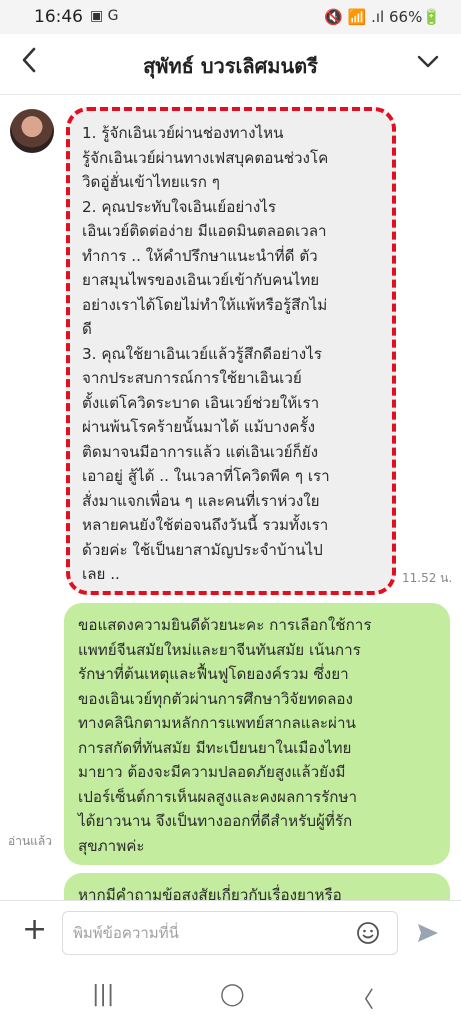 Image resolution: width=461 pixels, height=1024 pixels. What do you see at coordinates (34, 930) in the screenshot?
I see `plus-icon: +` at bounding box center [34, 930].